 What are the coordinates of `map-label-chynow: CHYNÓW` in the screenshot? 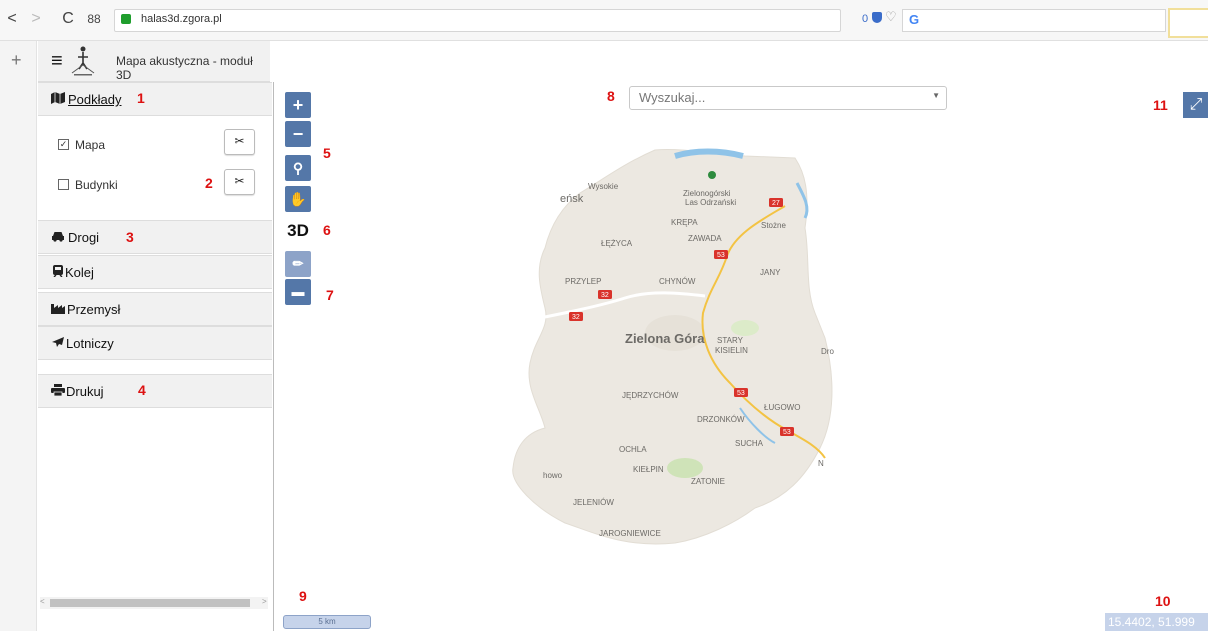 It's located at (677, 281).